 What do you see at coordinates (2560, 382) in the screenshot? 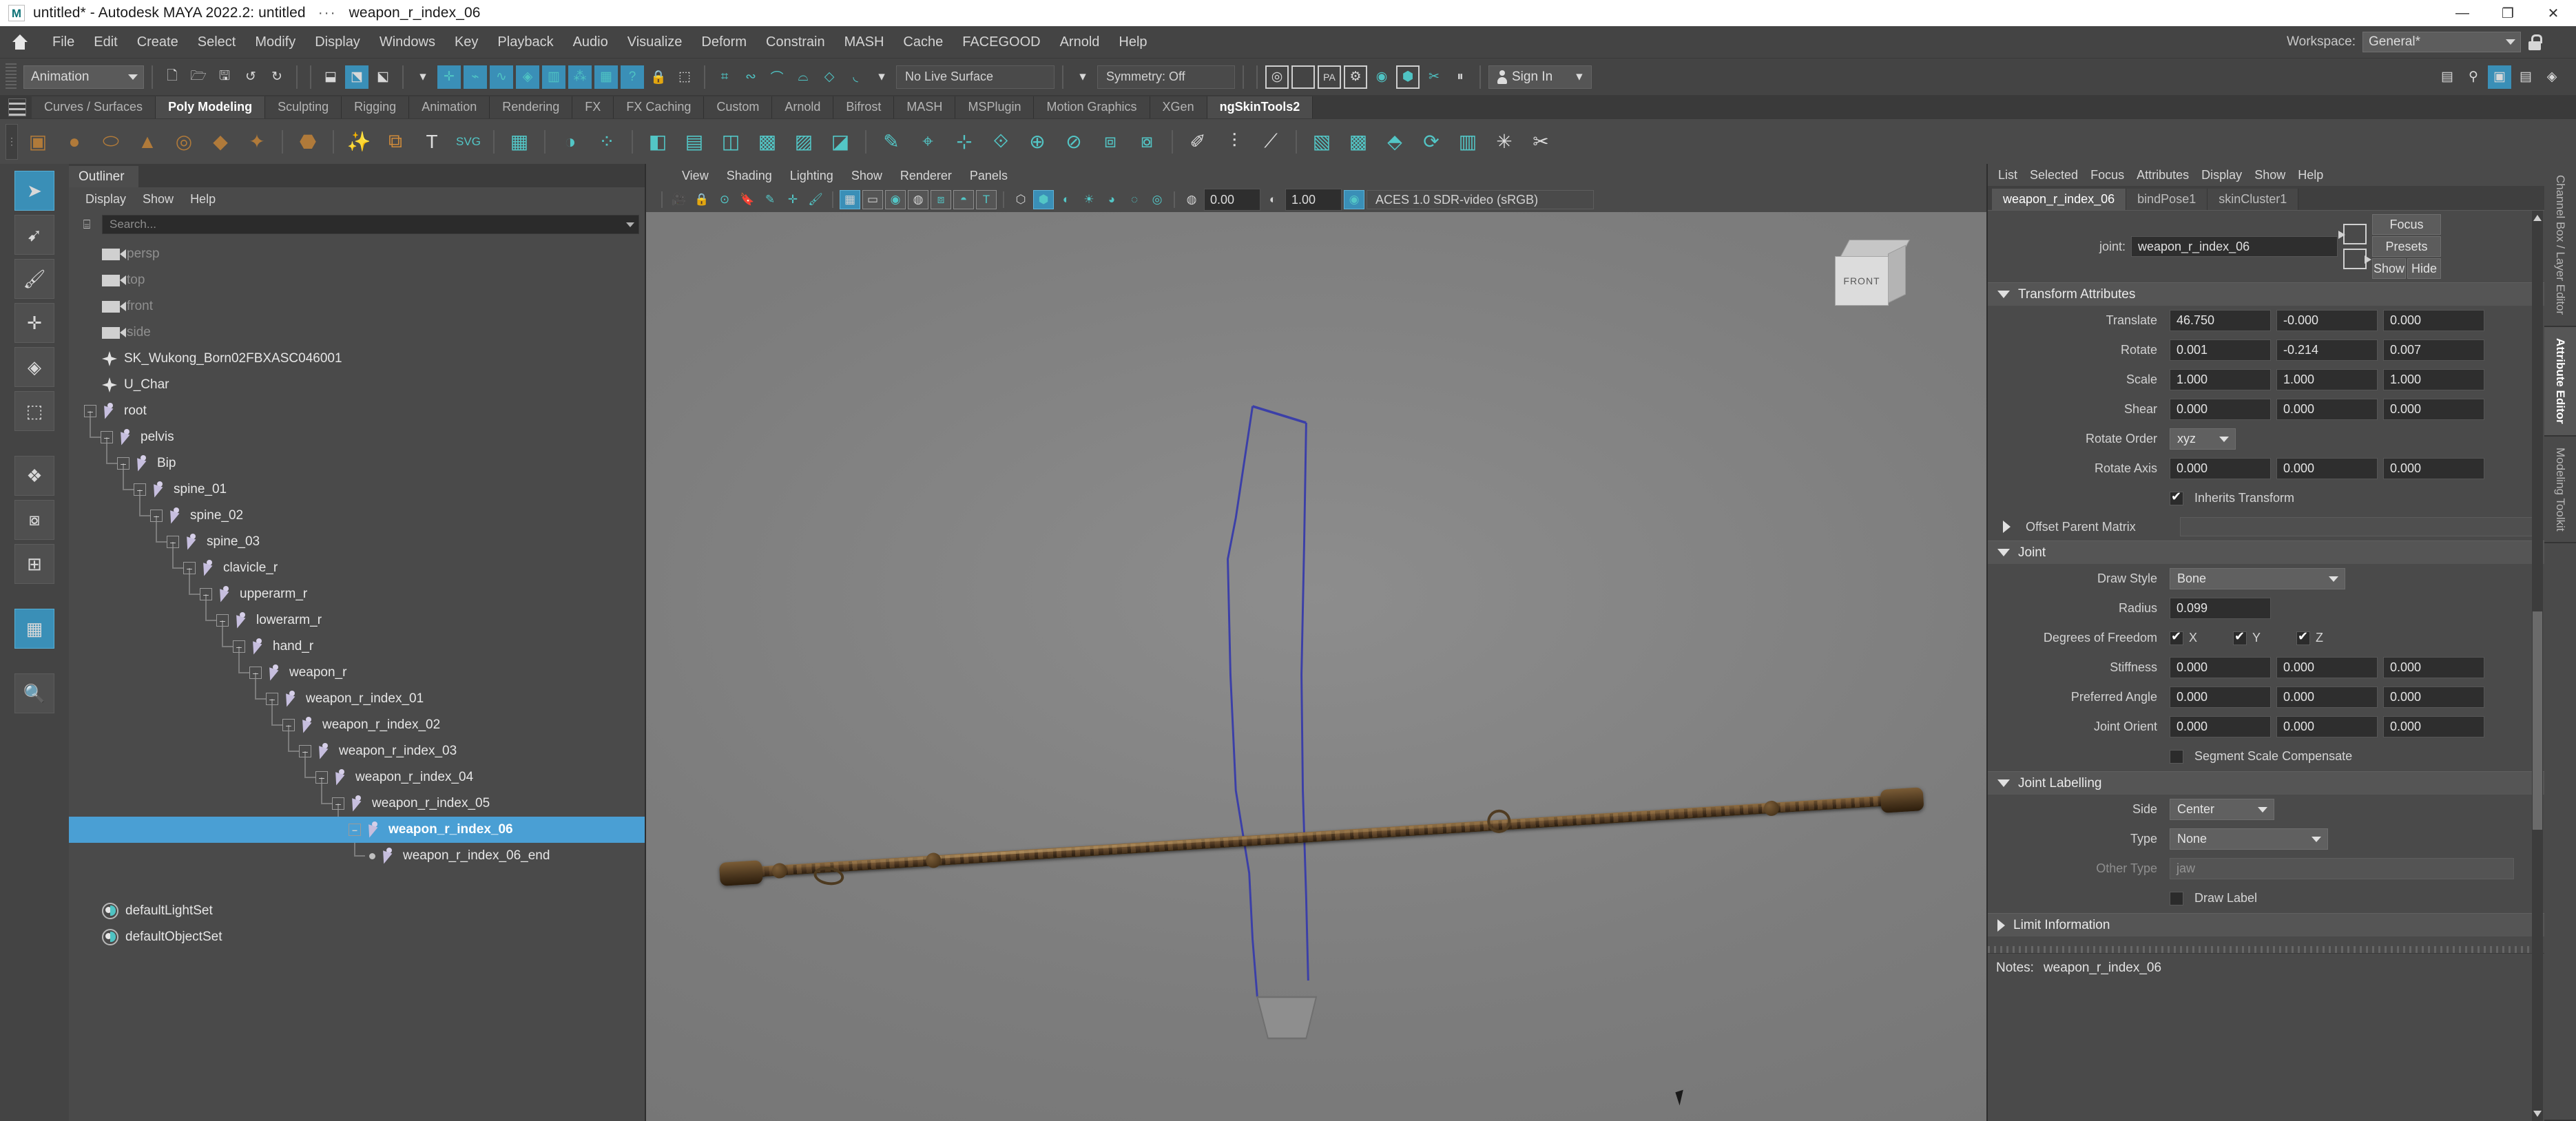
I see `vtab-attribute-editor: Attribute Editor` at bounding box center [2560, 382].